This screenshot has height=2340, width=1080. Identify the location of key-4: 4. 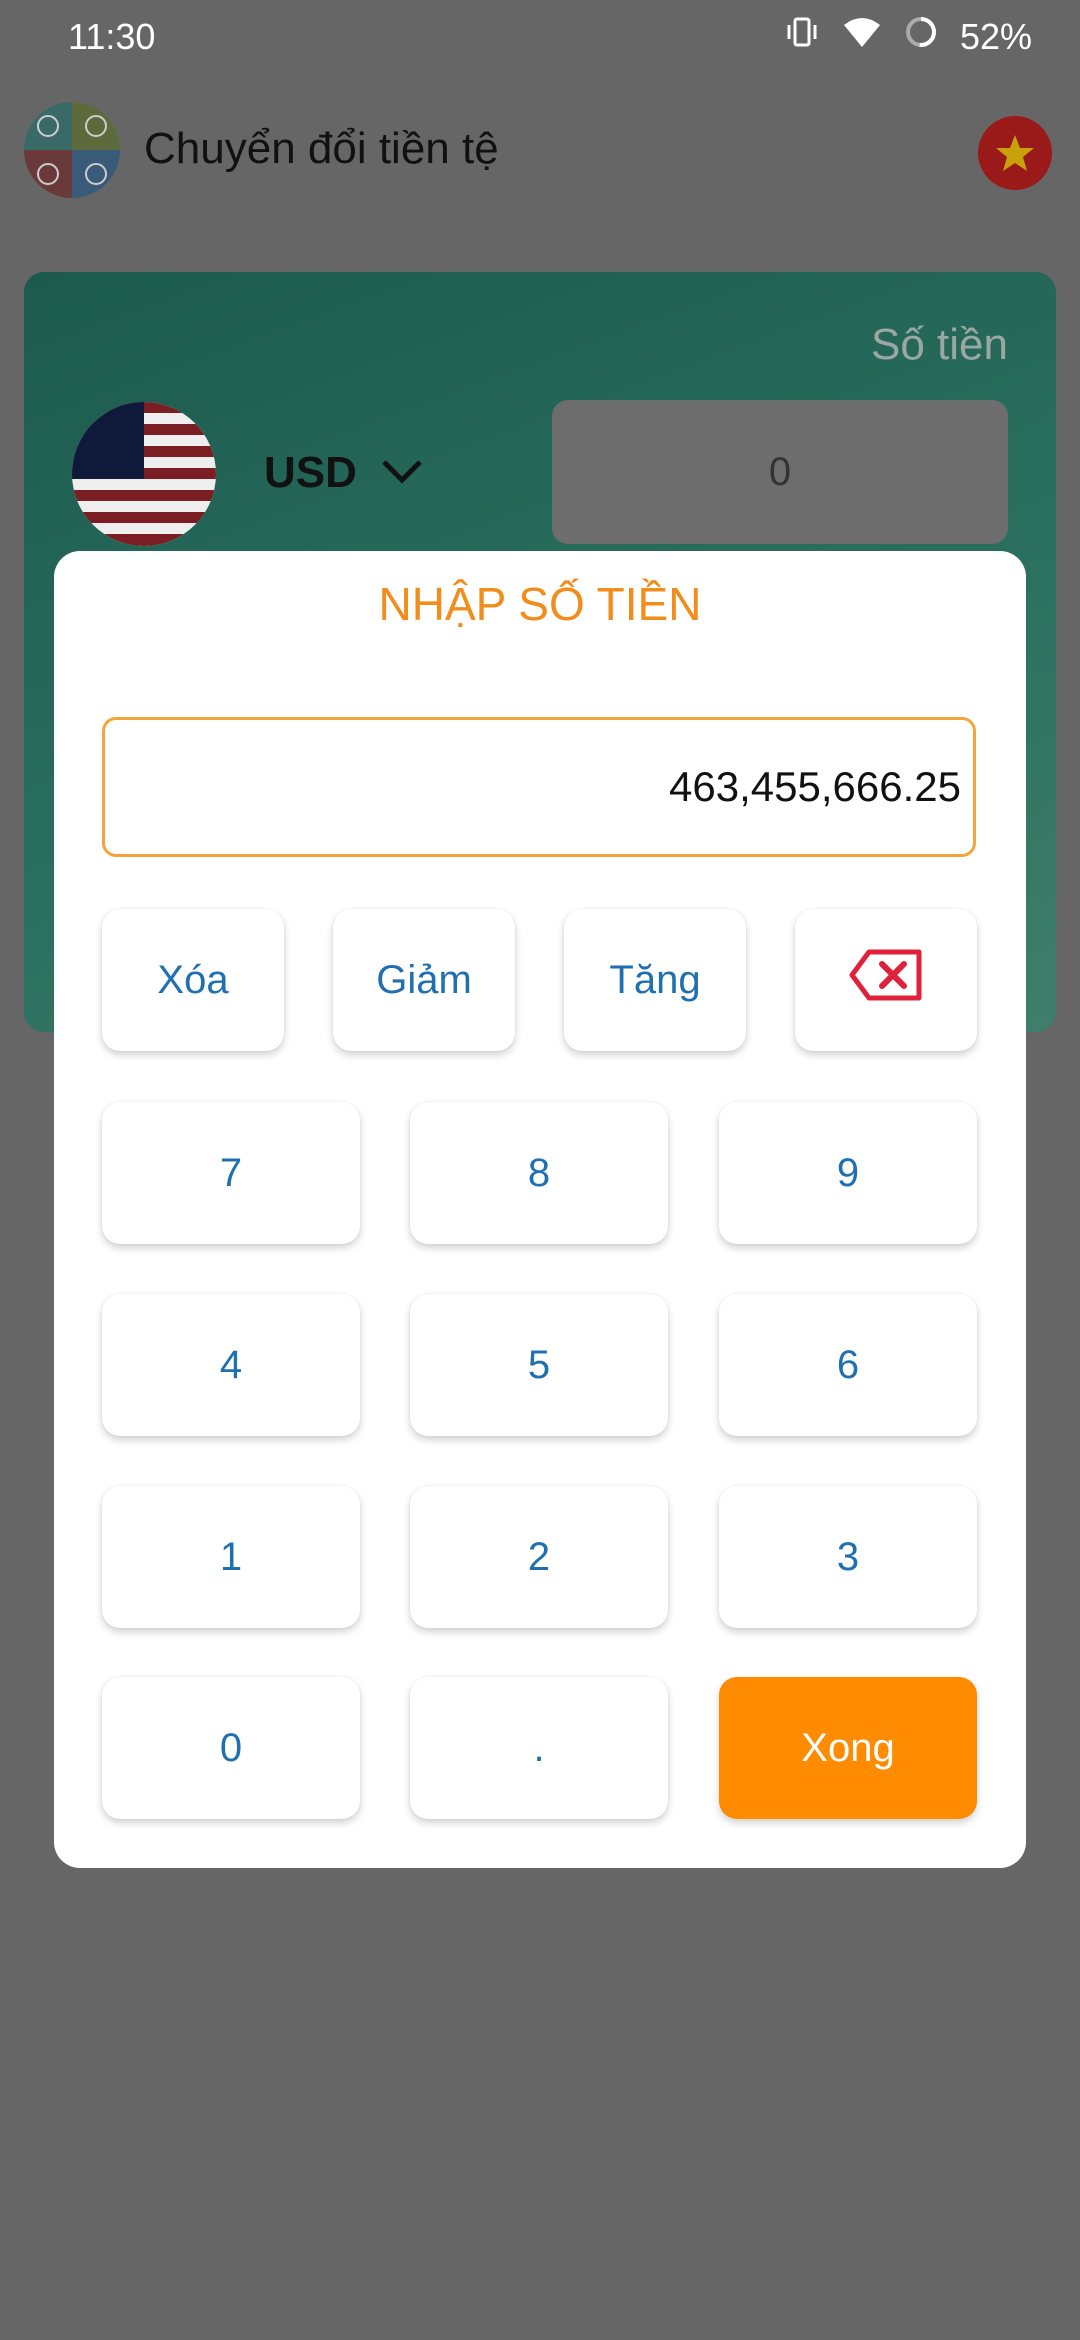
(231, 1365).